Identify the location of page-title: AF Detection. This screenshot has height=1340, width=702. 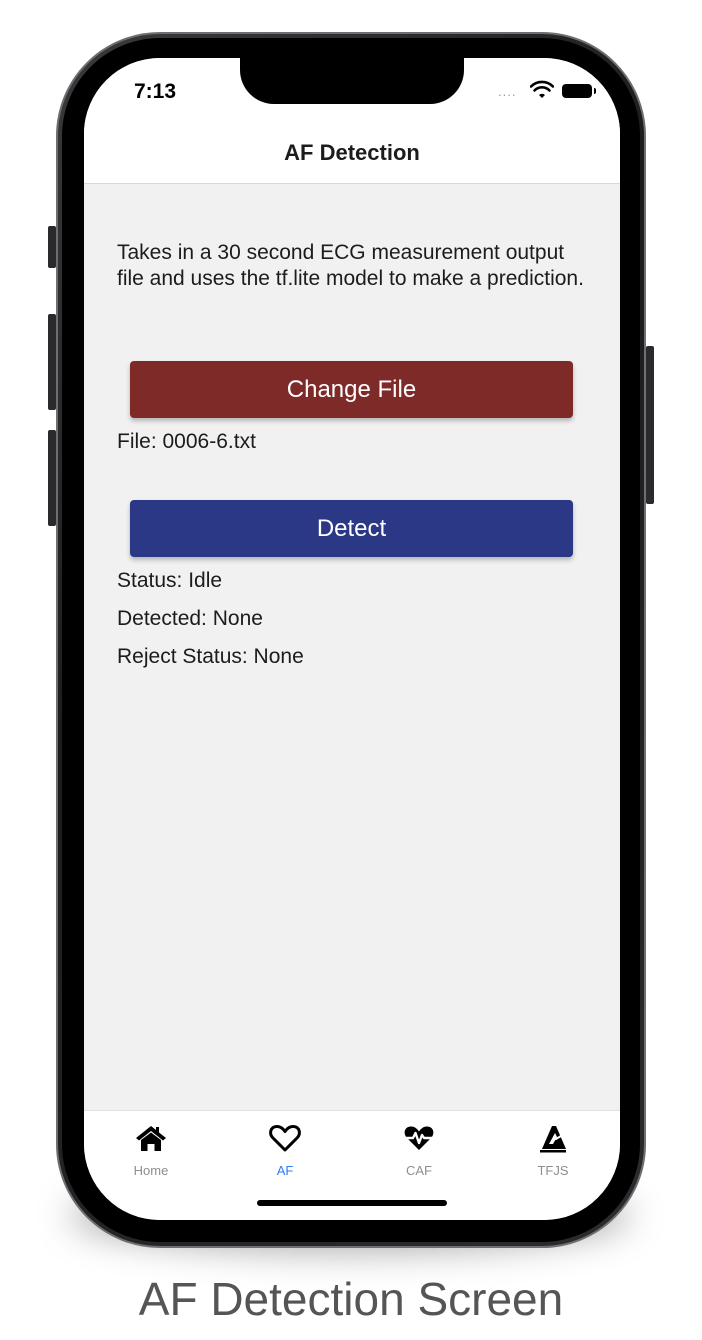
(352, 152).